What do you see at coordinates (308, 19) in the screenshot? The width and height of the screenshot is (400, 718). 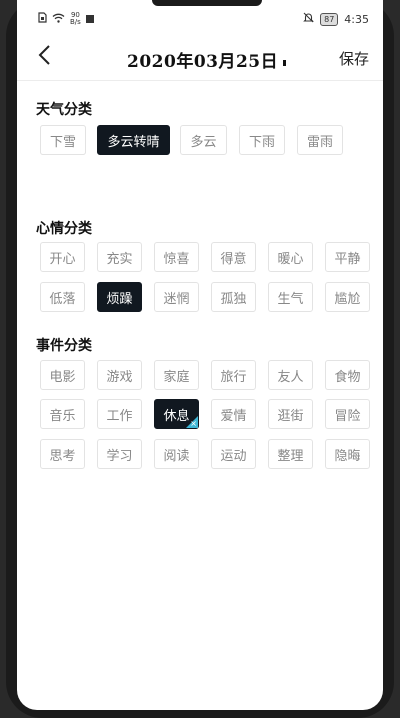 I see `bell-off-icon` at bounding box center [308, 19].